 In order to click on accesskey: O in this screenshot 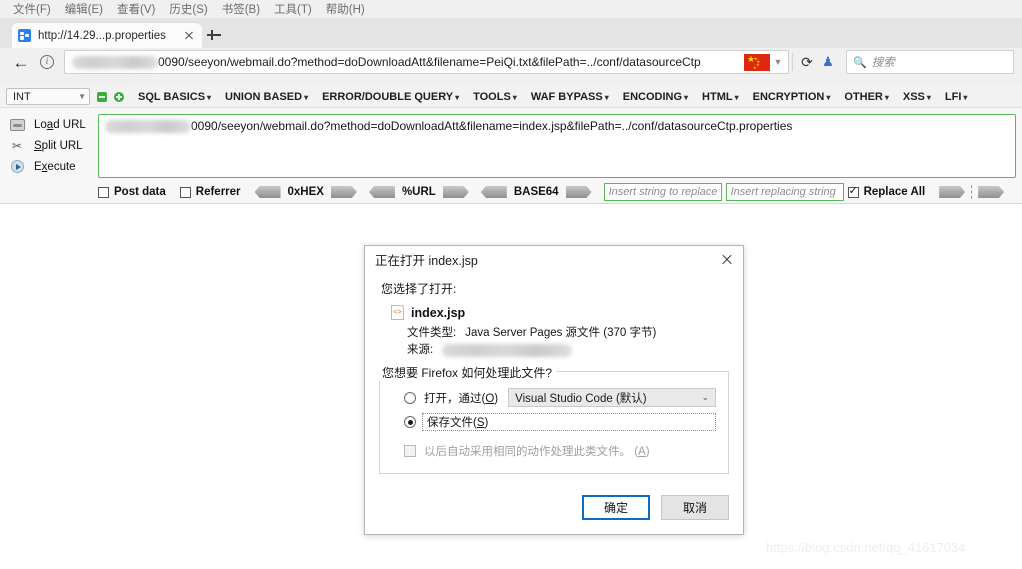, I will do `click(490, 398)`.